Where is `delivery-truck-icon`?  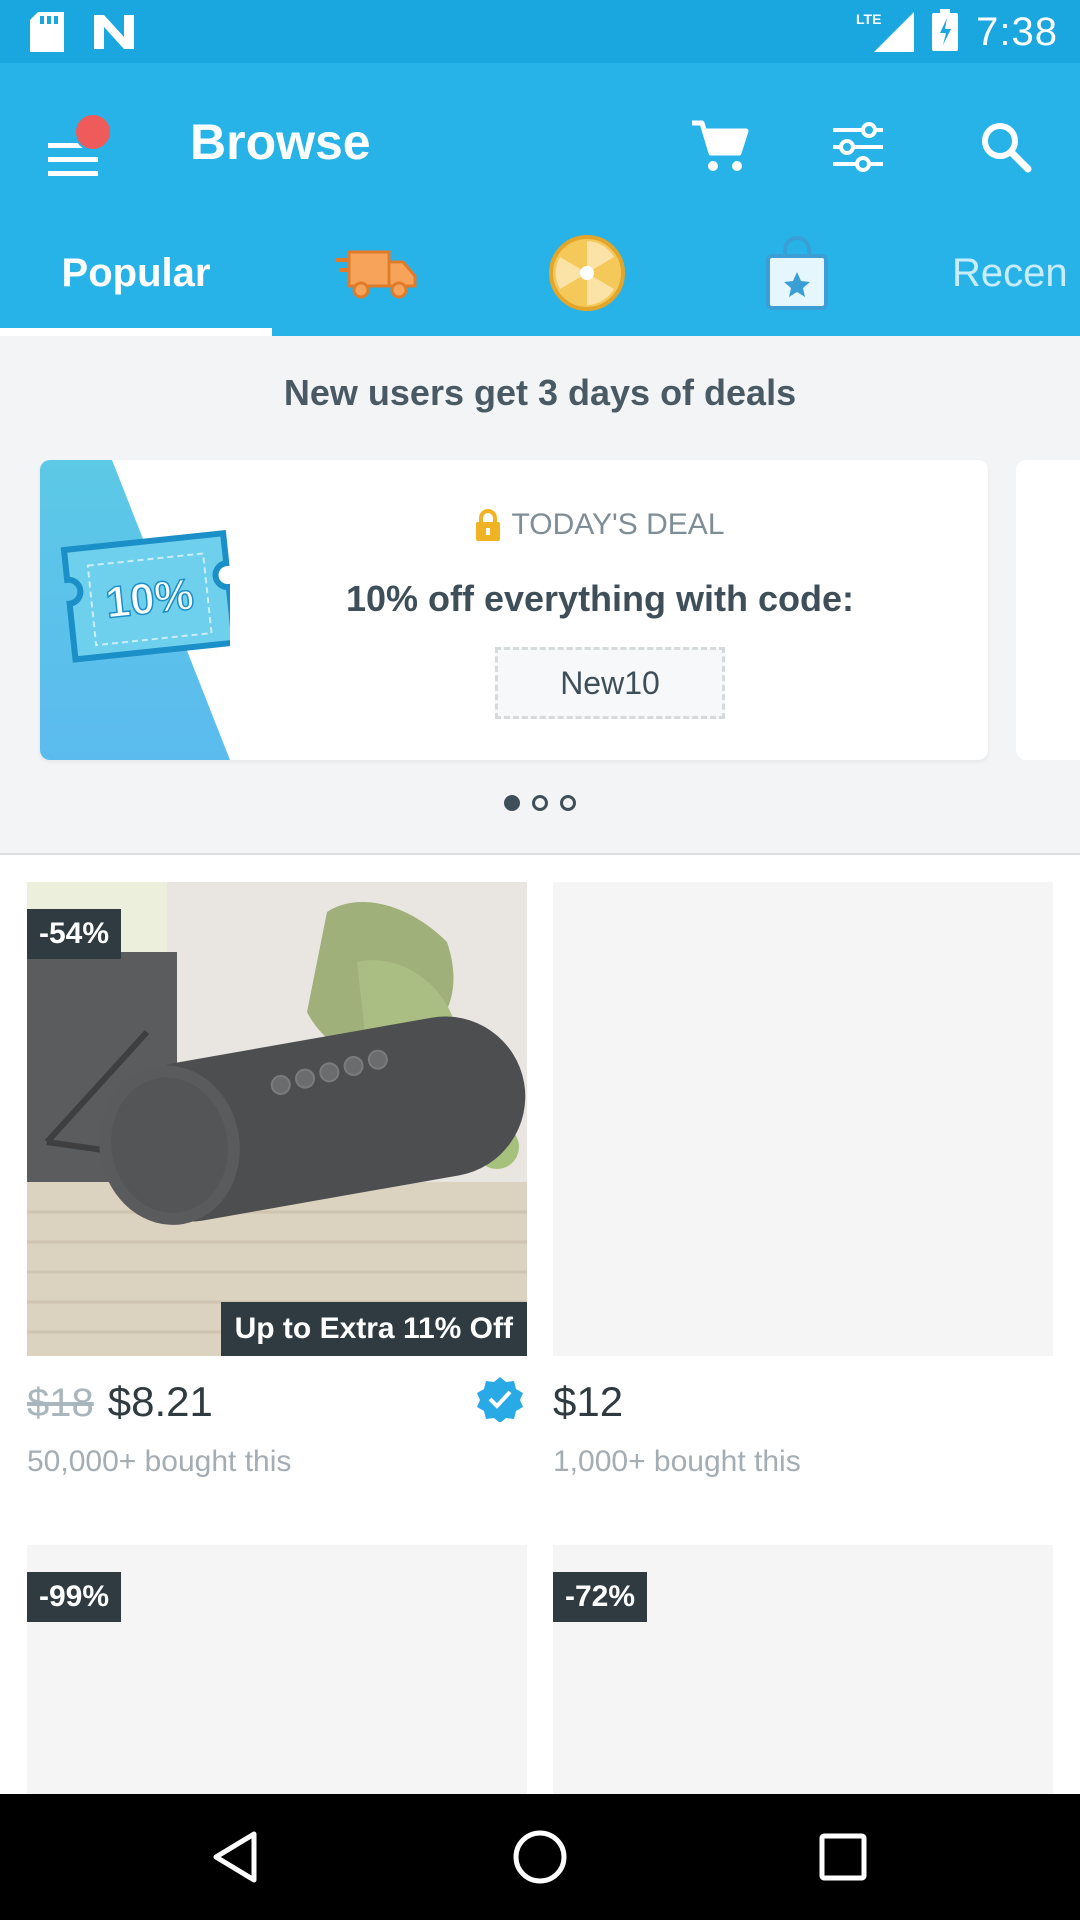 delivery-truck-icon is located at coordinates (376, 274).